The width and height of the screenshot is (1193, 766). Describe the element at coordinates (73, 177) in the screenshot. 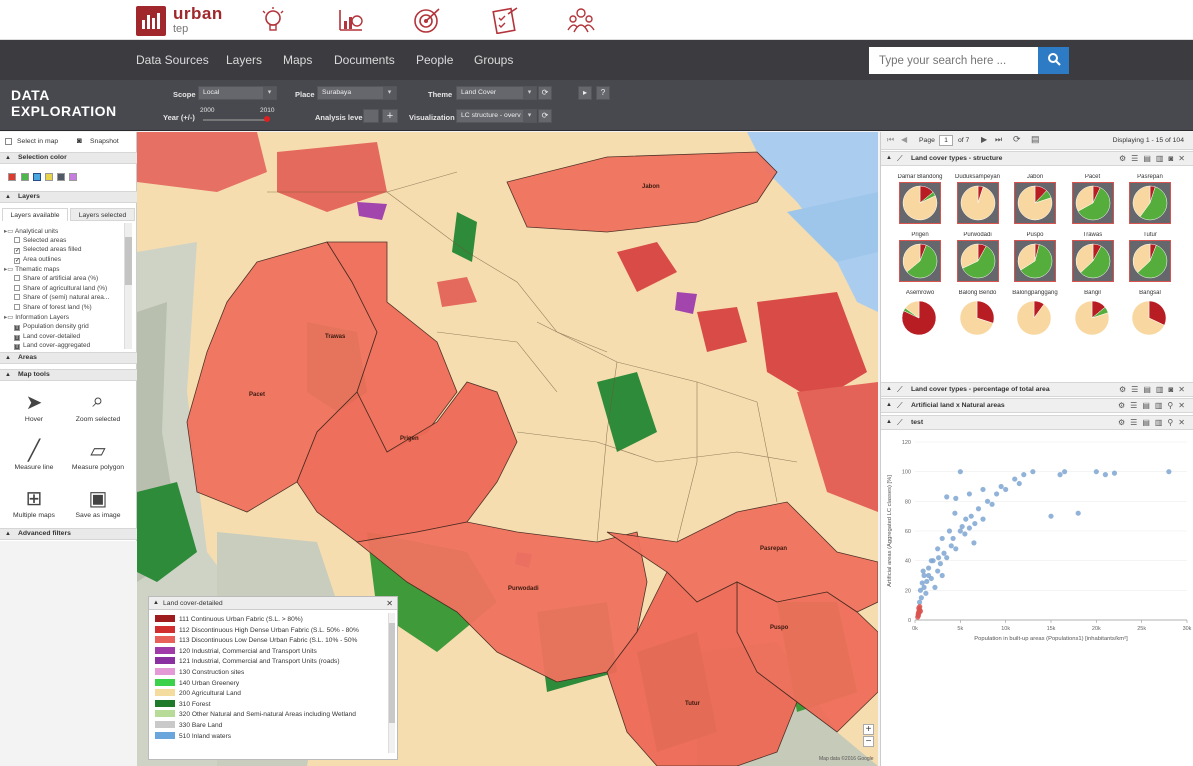

I see `color-swatch-purple` at that location.